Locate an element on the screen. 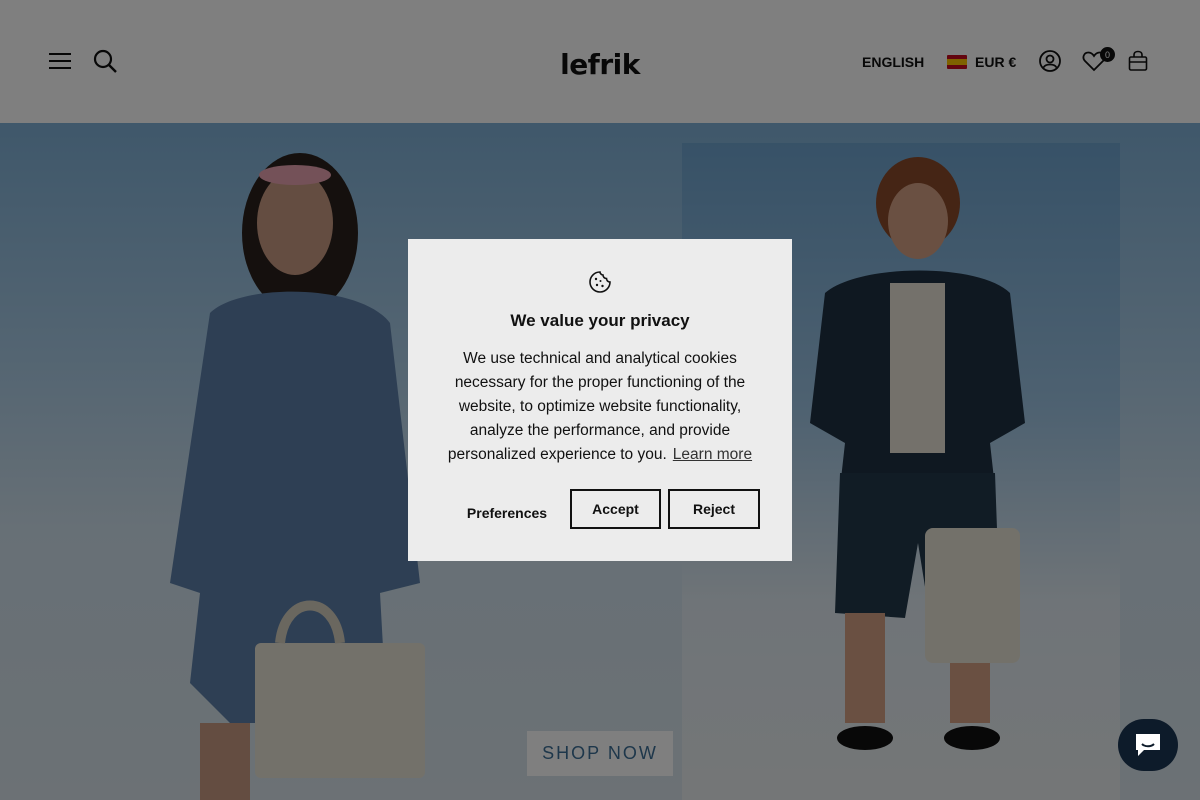 The image size is (1200, 800). reject-button: Reject is located at coordinates (714, 509).